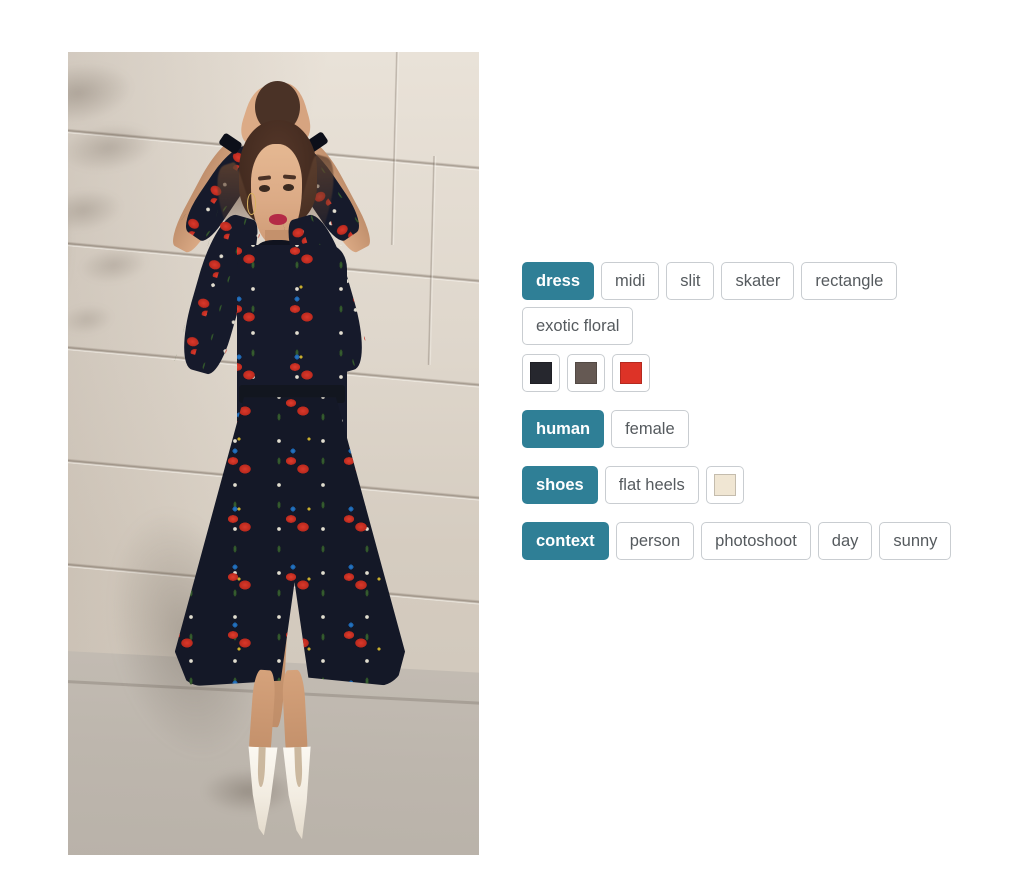 The image size is (1030, 896). I want to click on tag-sunny: sunny, so click(915, 541).